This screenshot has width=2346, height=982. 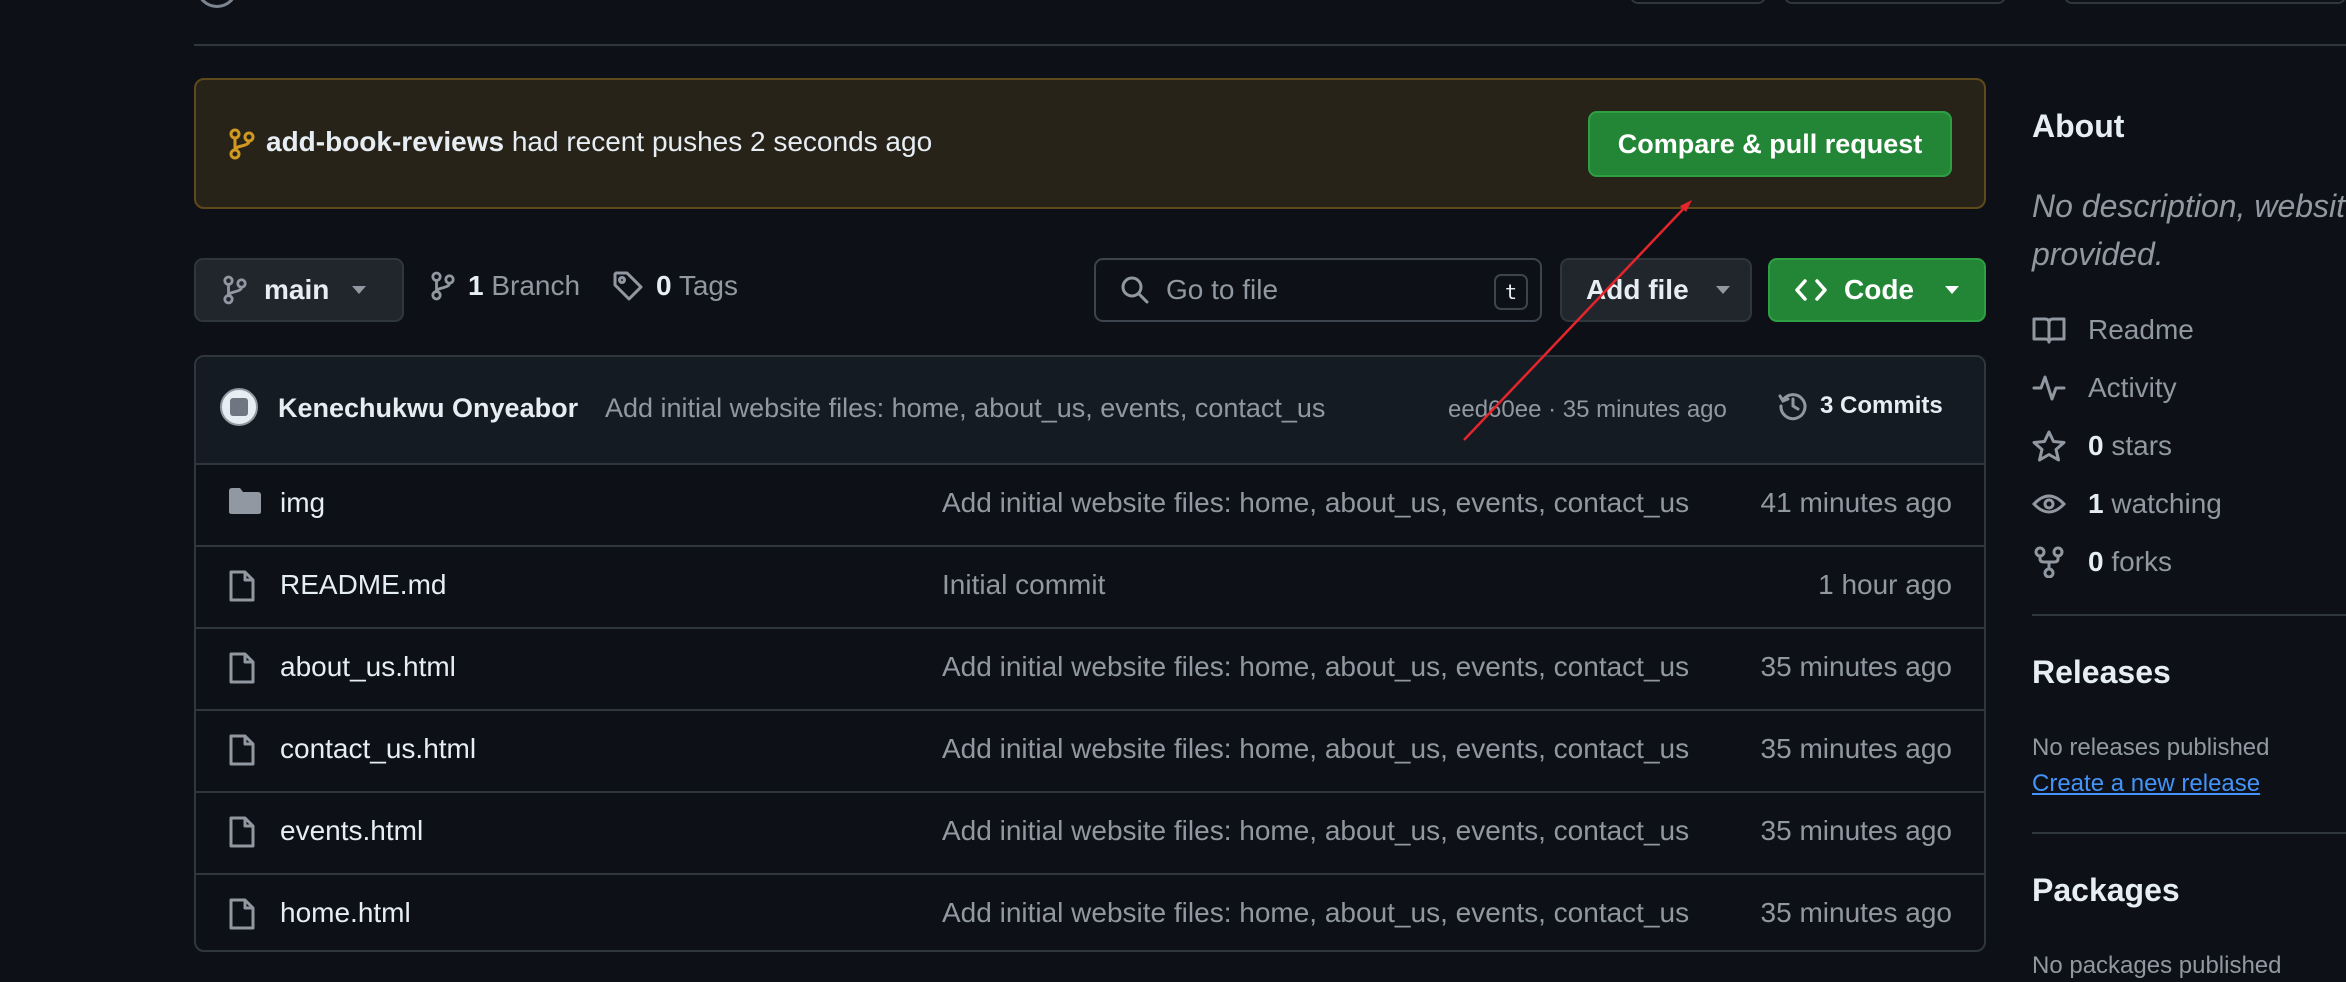 I want to click on readme-label: Readme, so click(x=2141, y=329).